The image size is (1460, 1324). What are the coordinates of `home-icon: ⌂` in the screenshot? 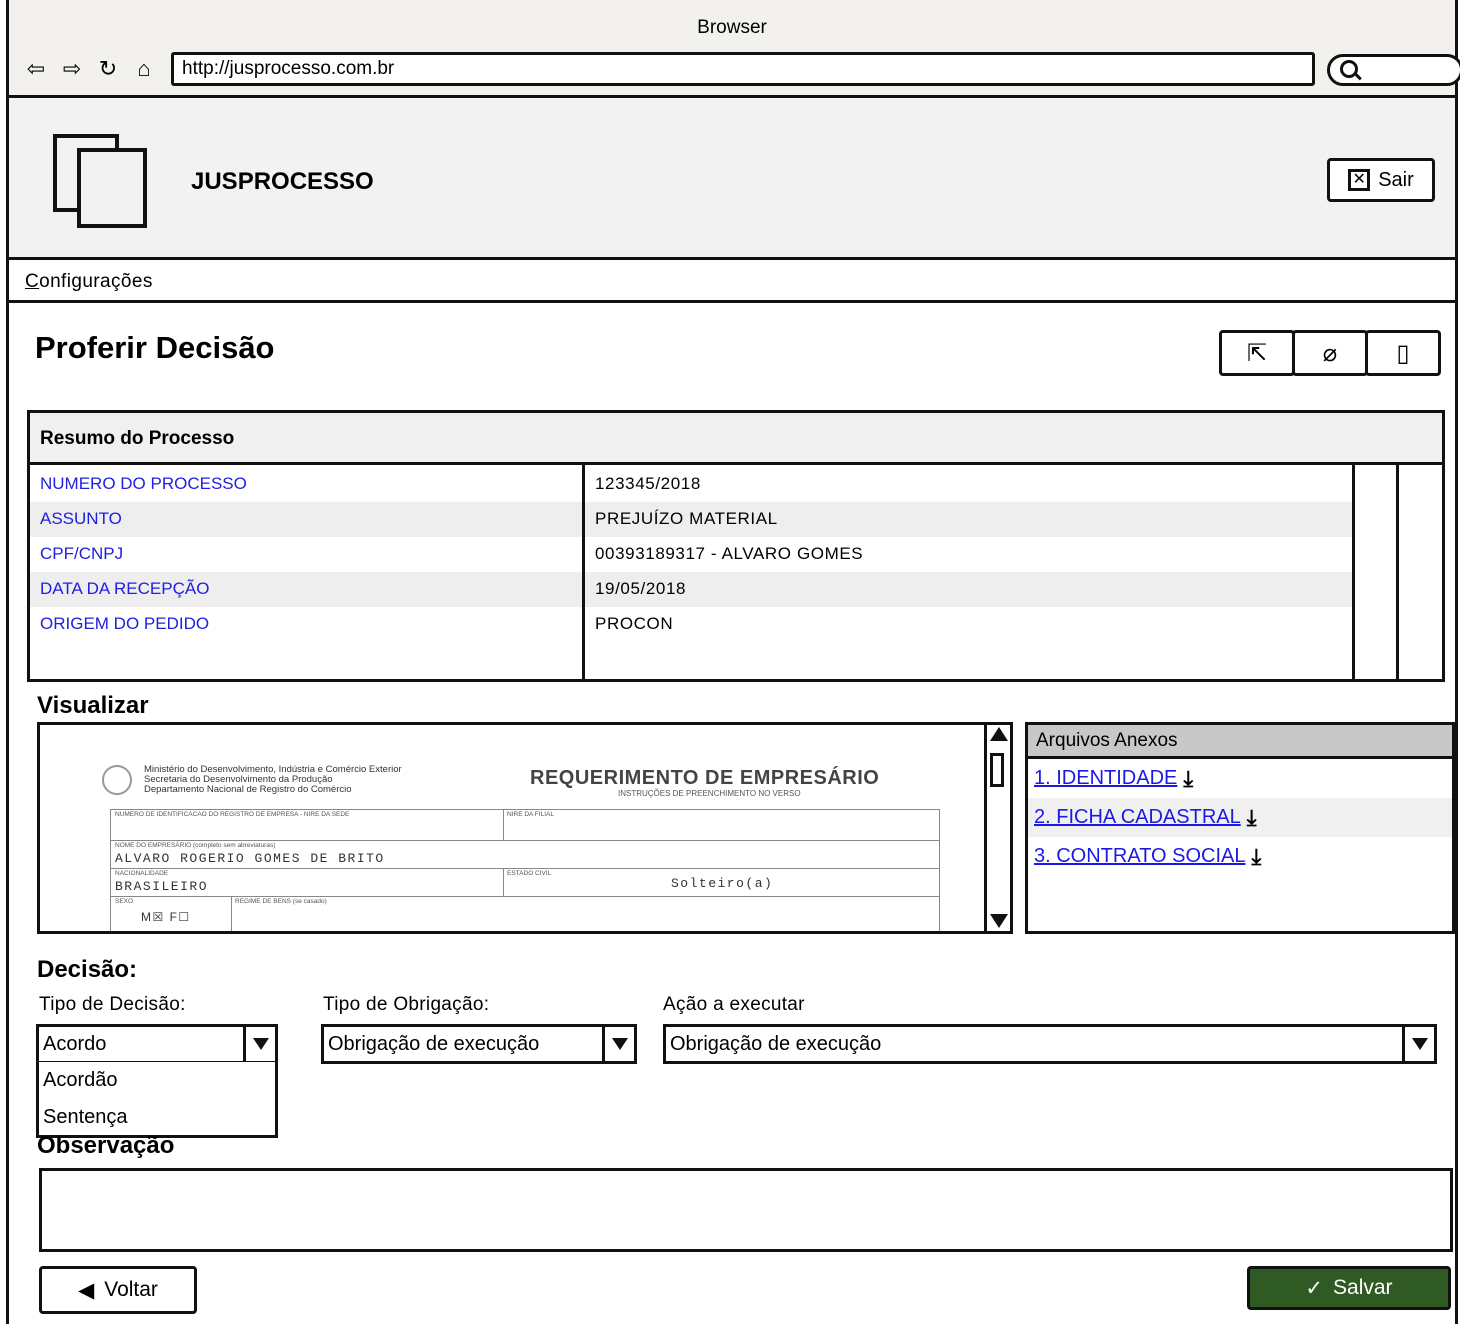 It's located at (144, 69).